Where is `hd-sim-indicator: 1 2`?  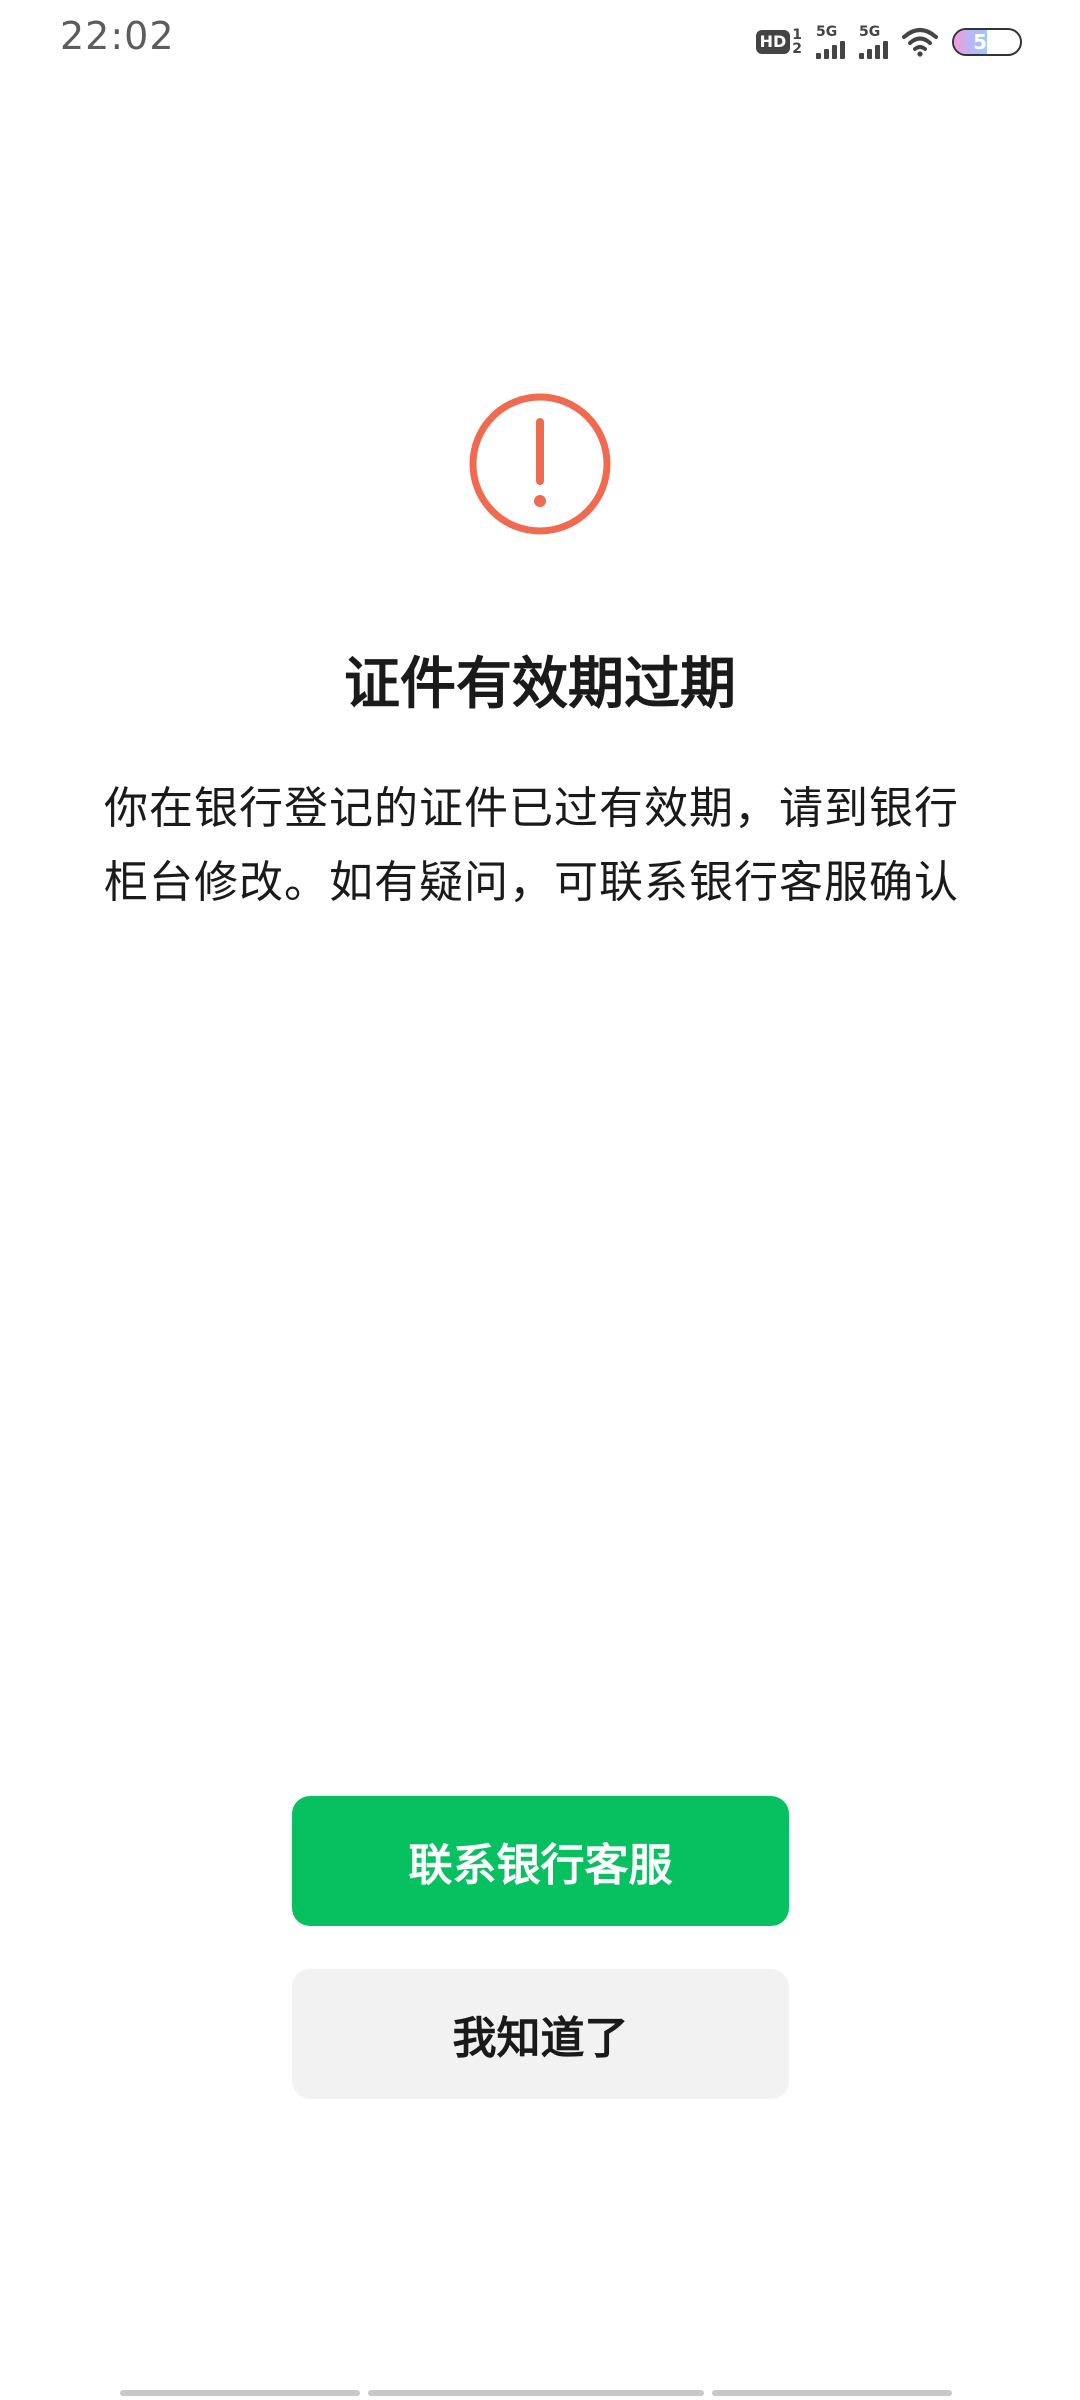 hd-sim-indicator: 1 2 is located at coordinates (797, 42).